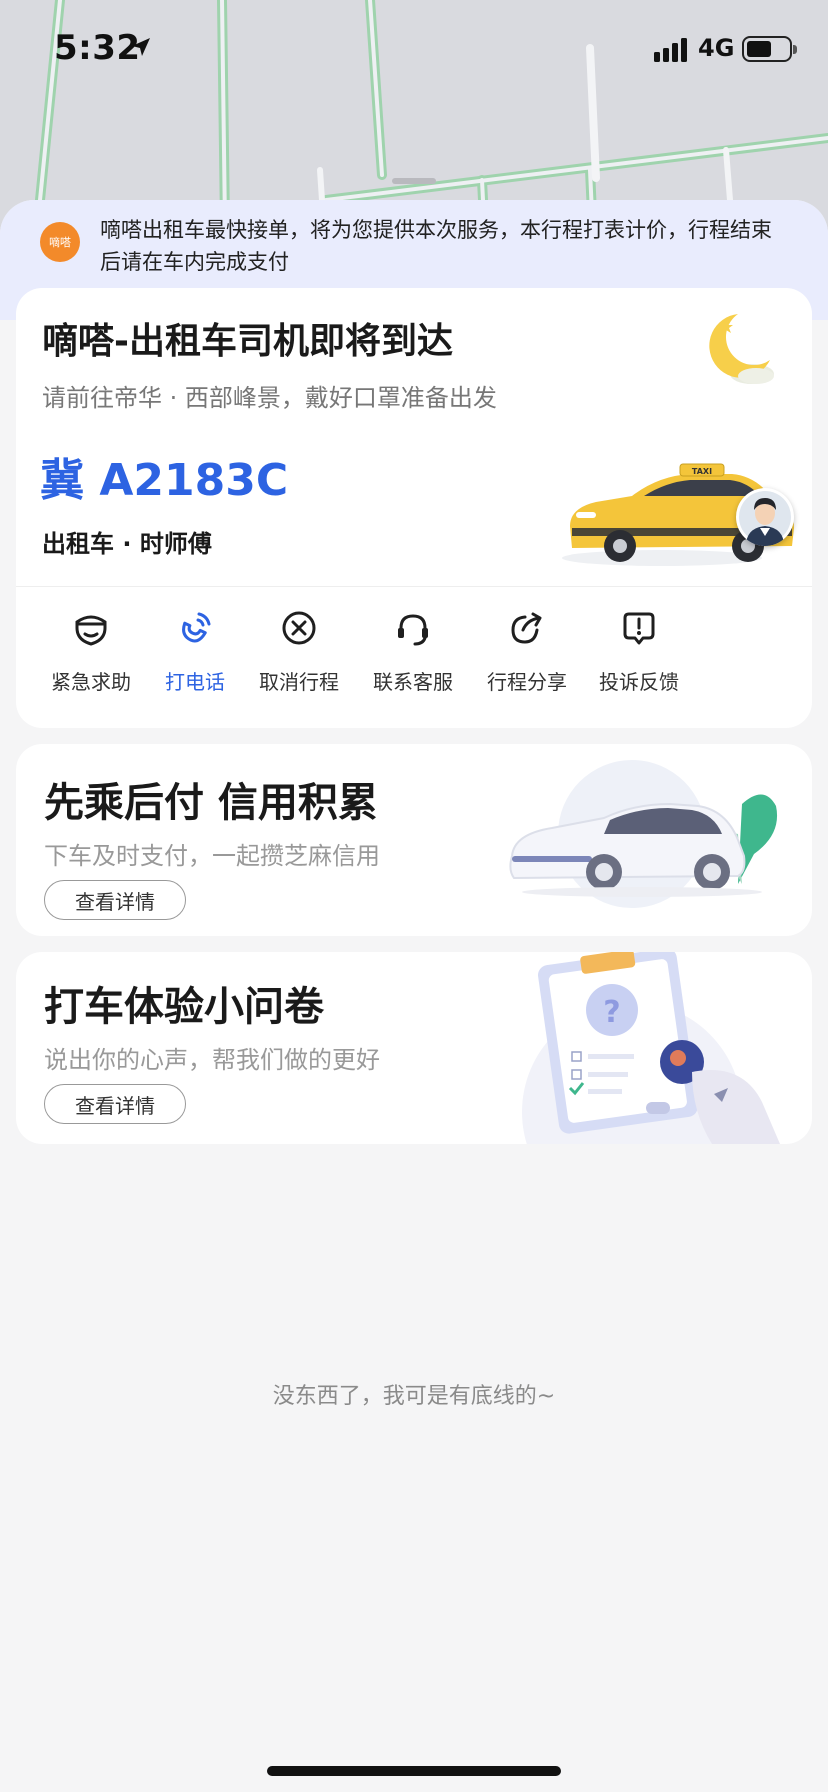  Describe the element at coordinates (413, 630) in the screenshot. I see `headset-icon` at that location.